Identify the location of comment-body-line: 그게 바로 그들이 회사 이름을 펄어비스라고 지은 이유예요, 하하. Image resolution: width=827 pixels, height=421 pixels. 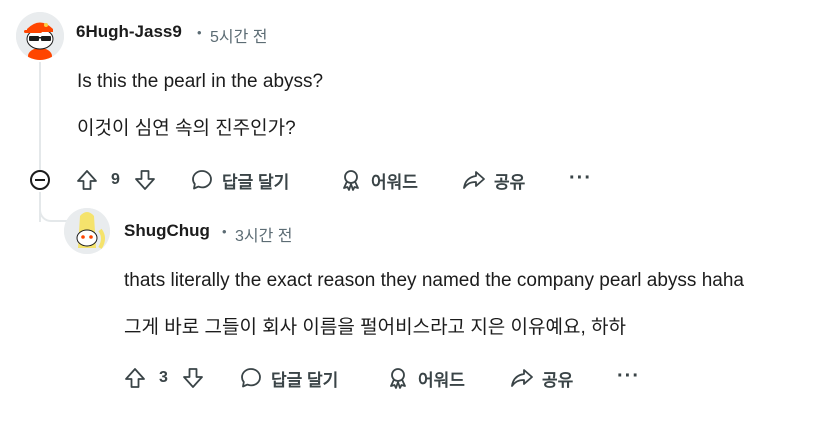
(375, 327).